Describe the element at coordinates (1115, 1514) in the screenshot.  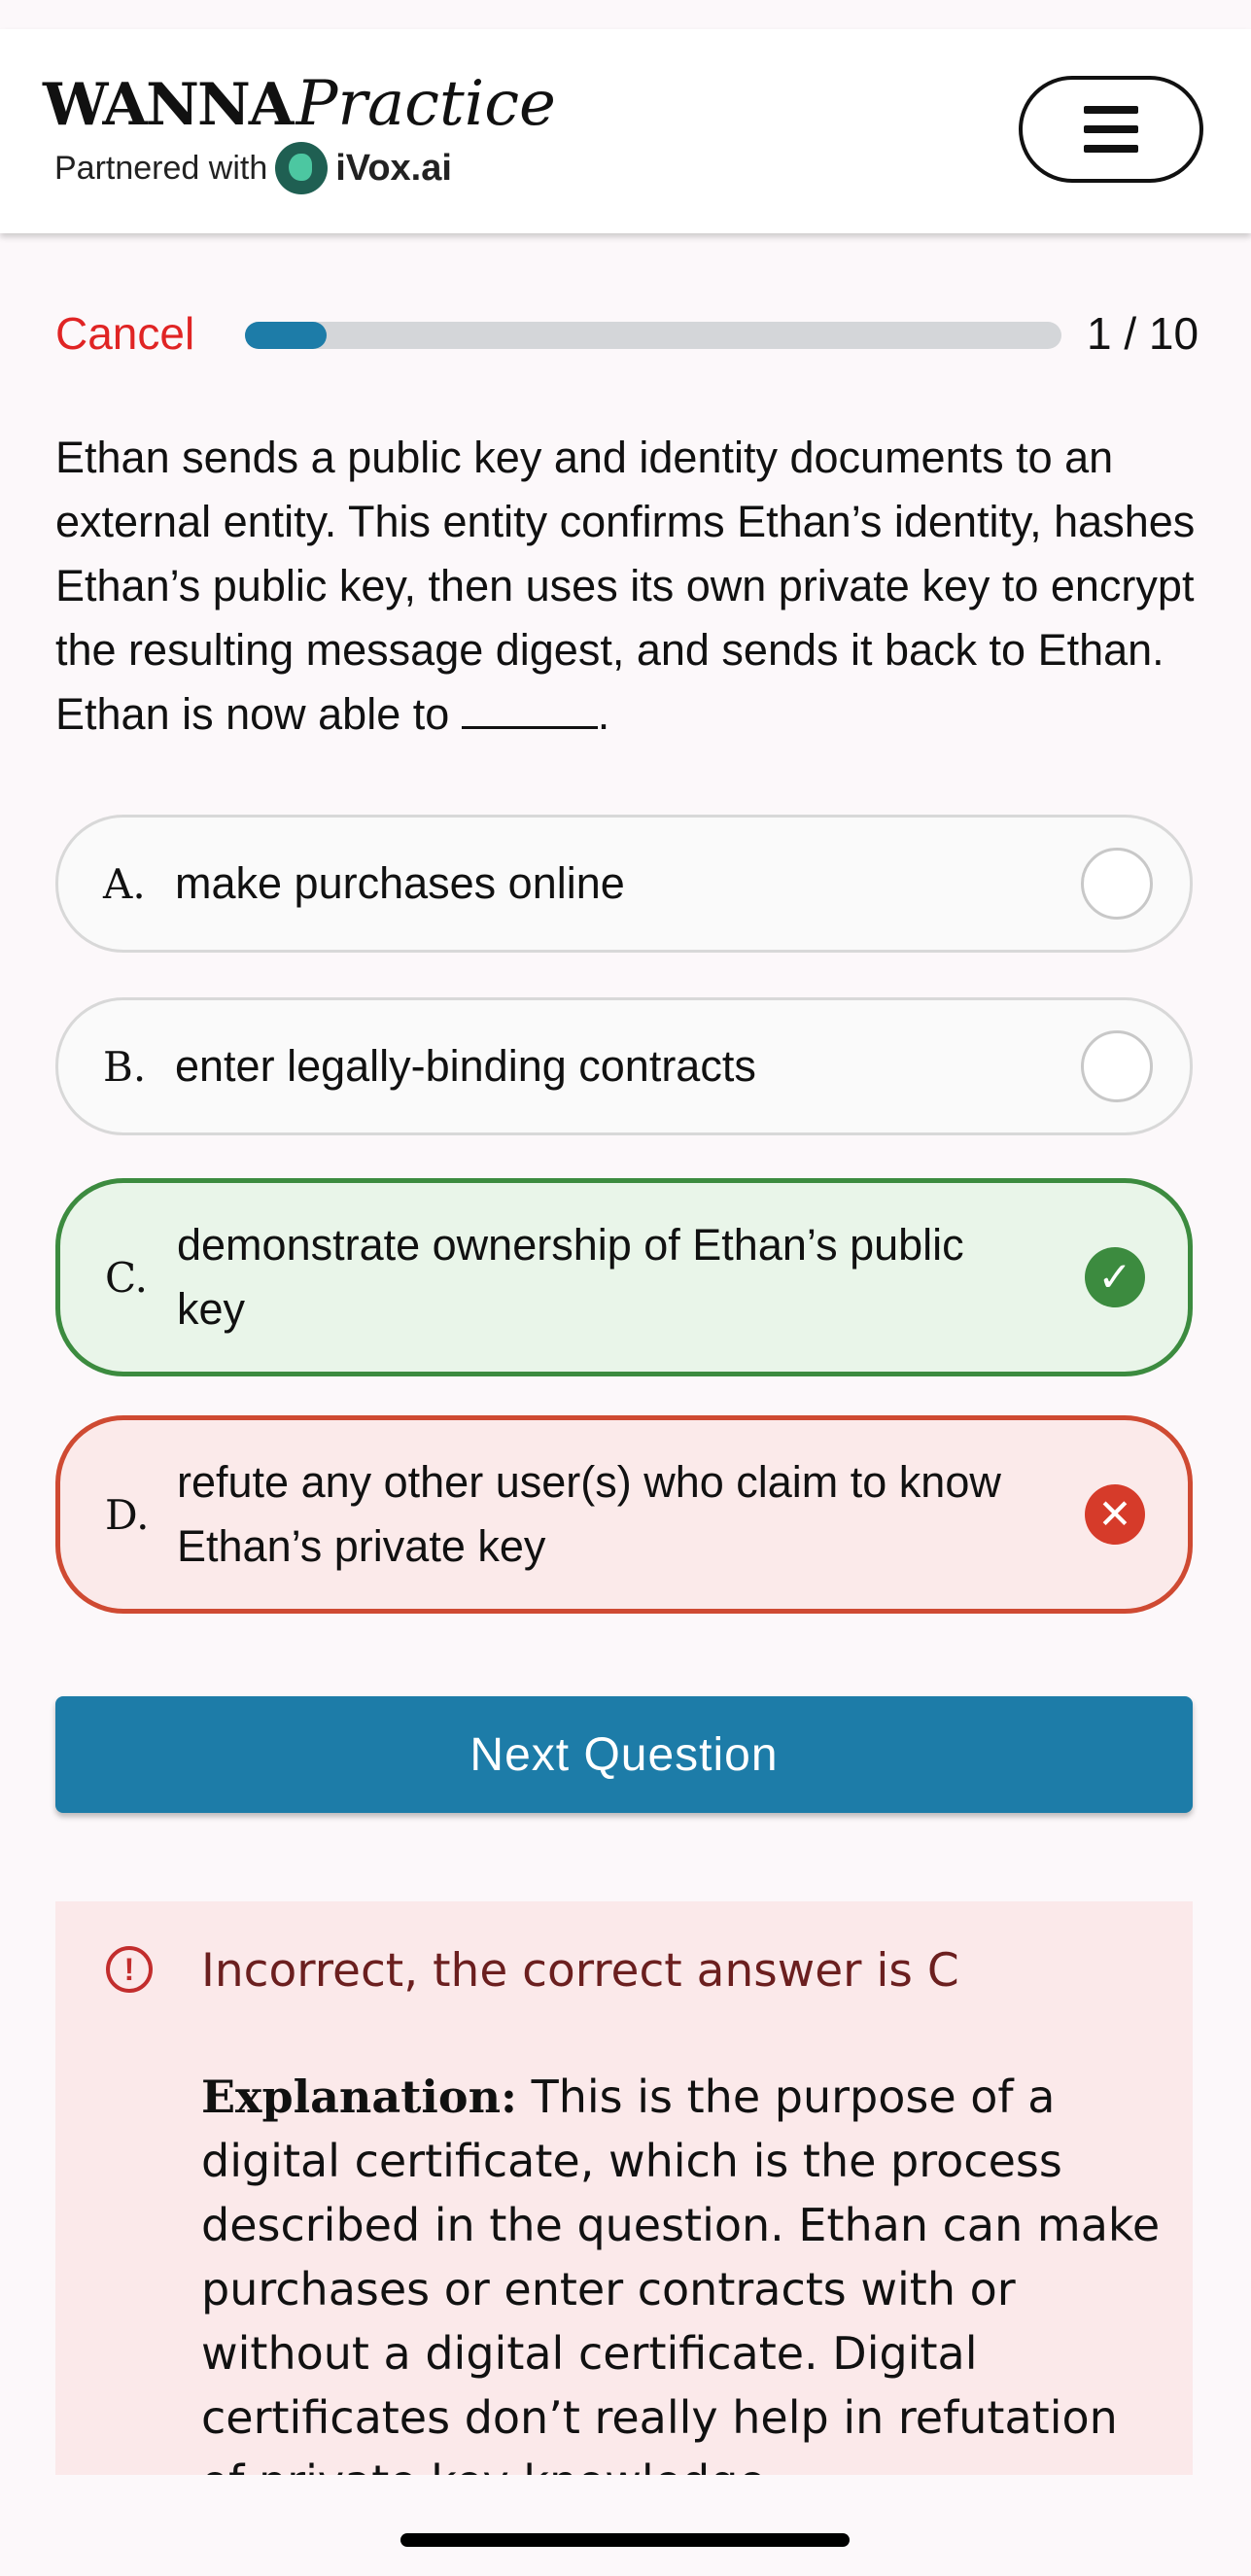
I see `x-circle-icon: ✕` at that location.